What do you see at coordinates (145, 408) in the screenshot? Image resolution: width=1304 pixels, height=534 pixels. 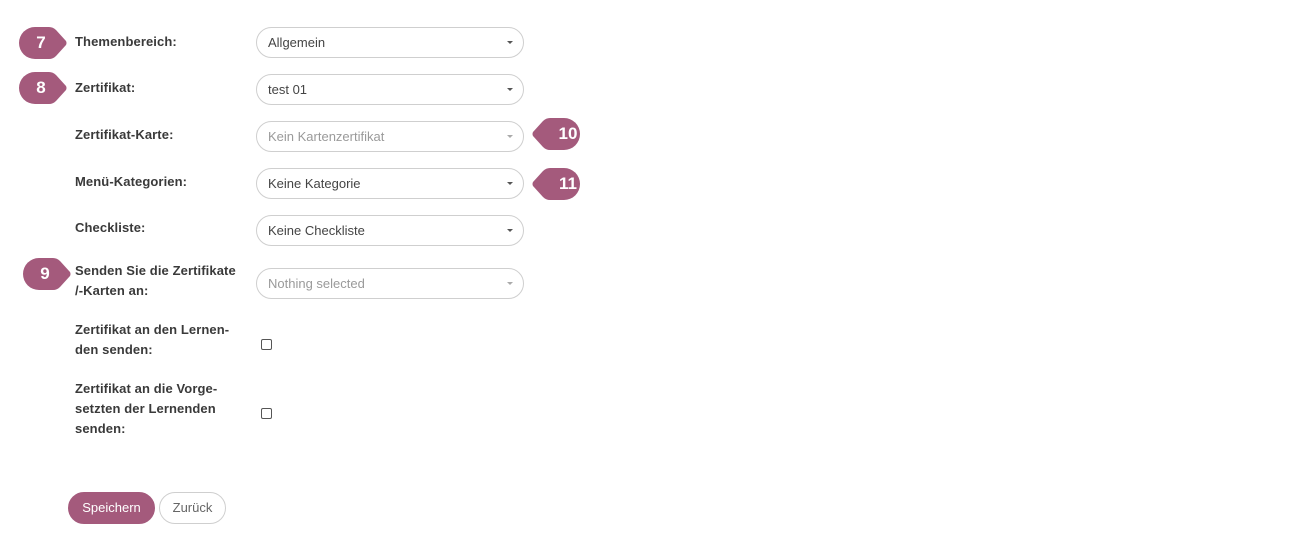 I see `an-vorgesetzte-label-line2: setzten der Lernenden` at bounding box center [145, 408].